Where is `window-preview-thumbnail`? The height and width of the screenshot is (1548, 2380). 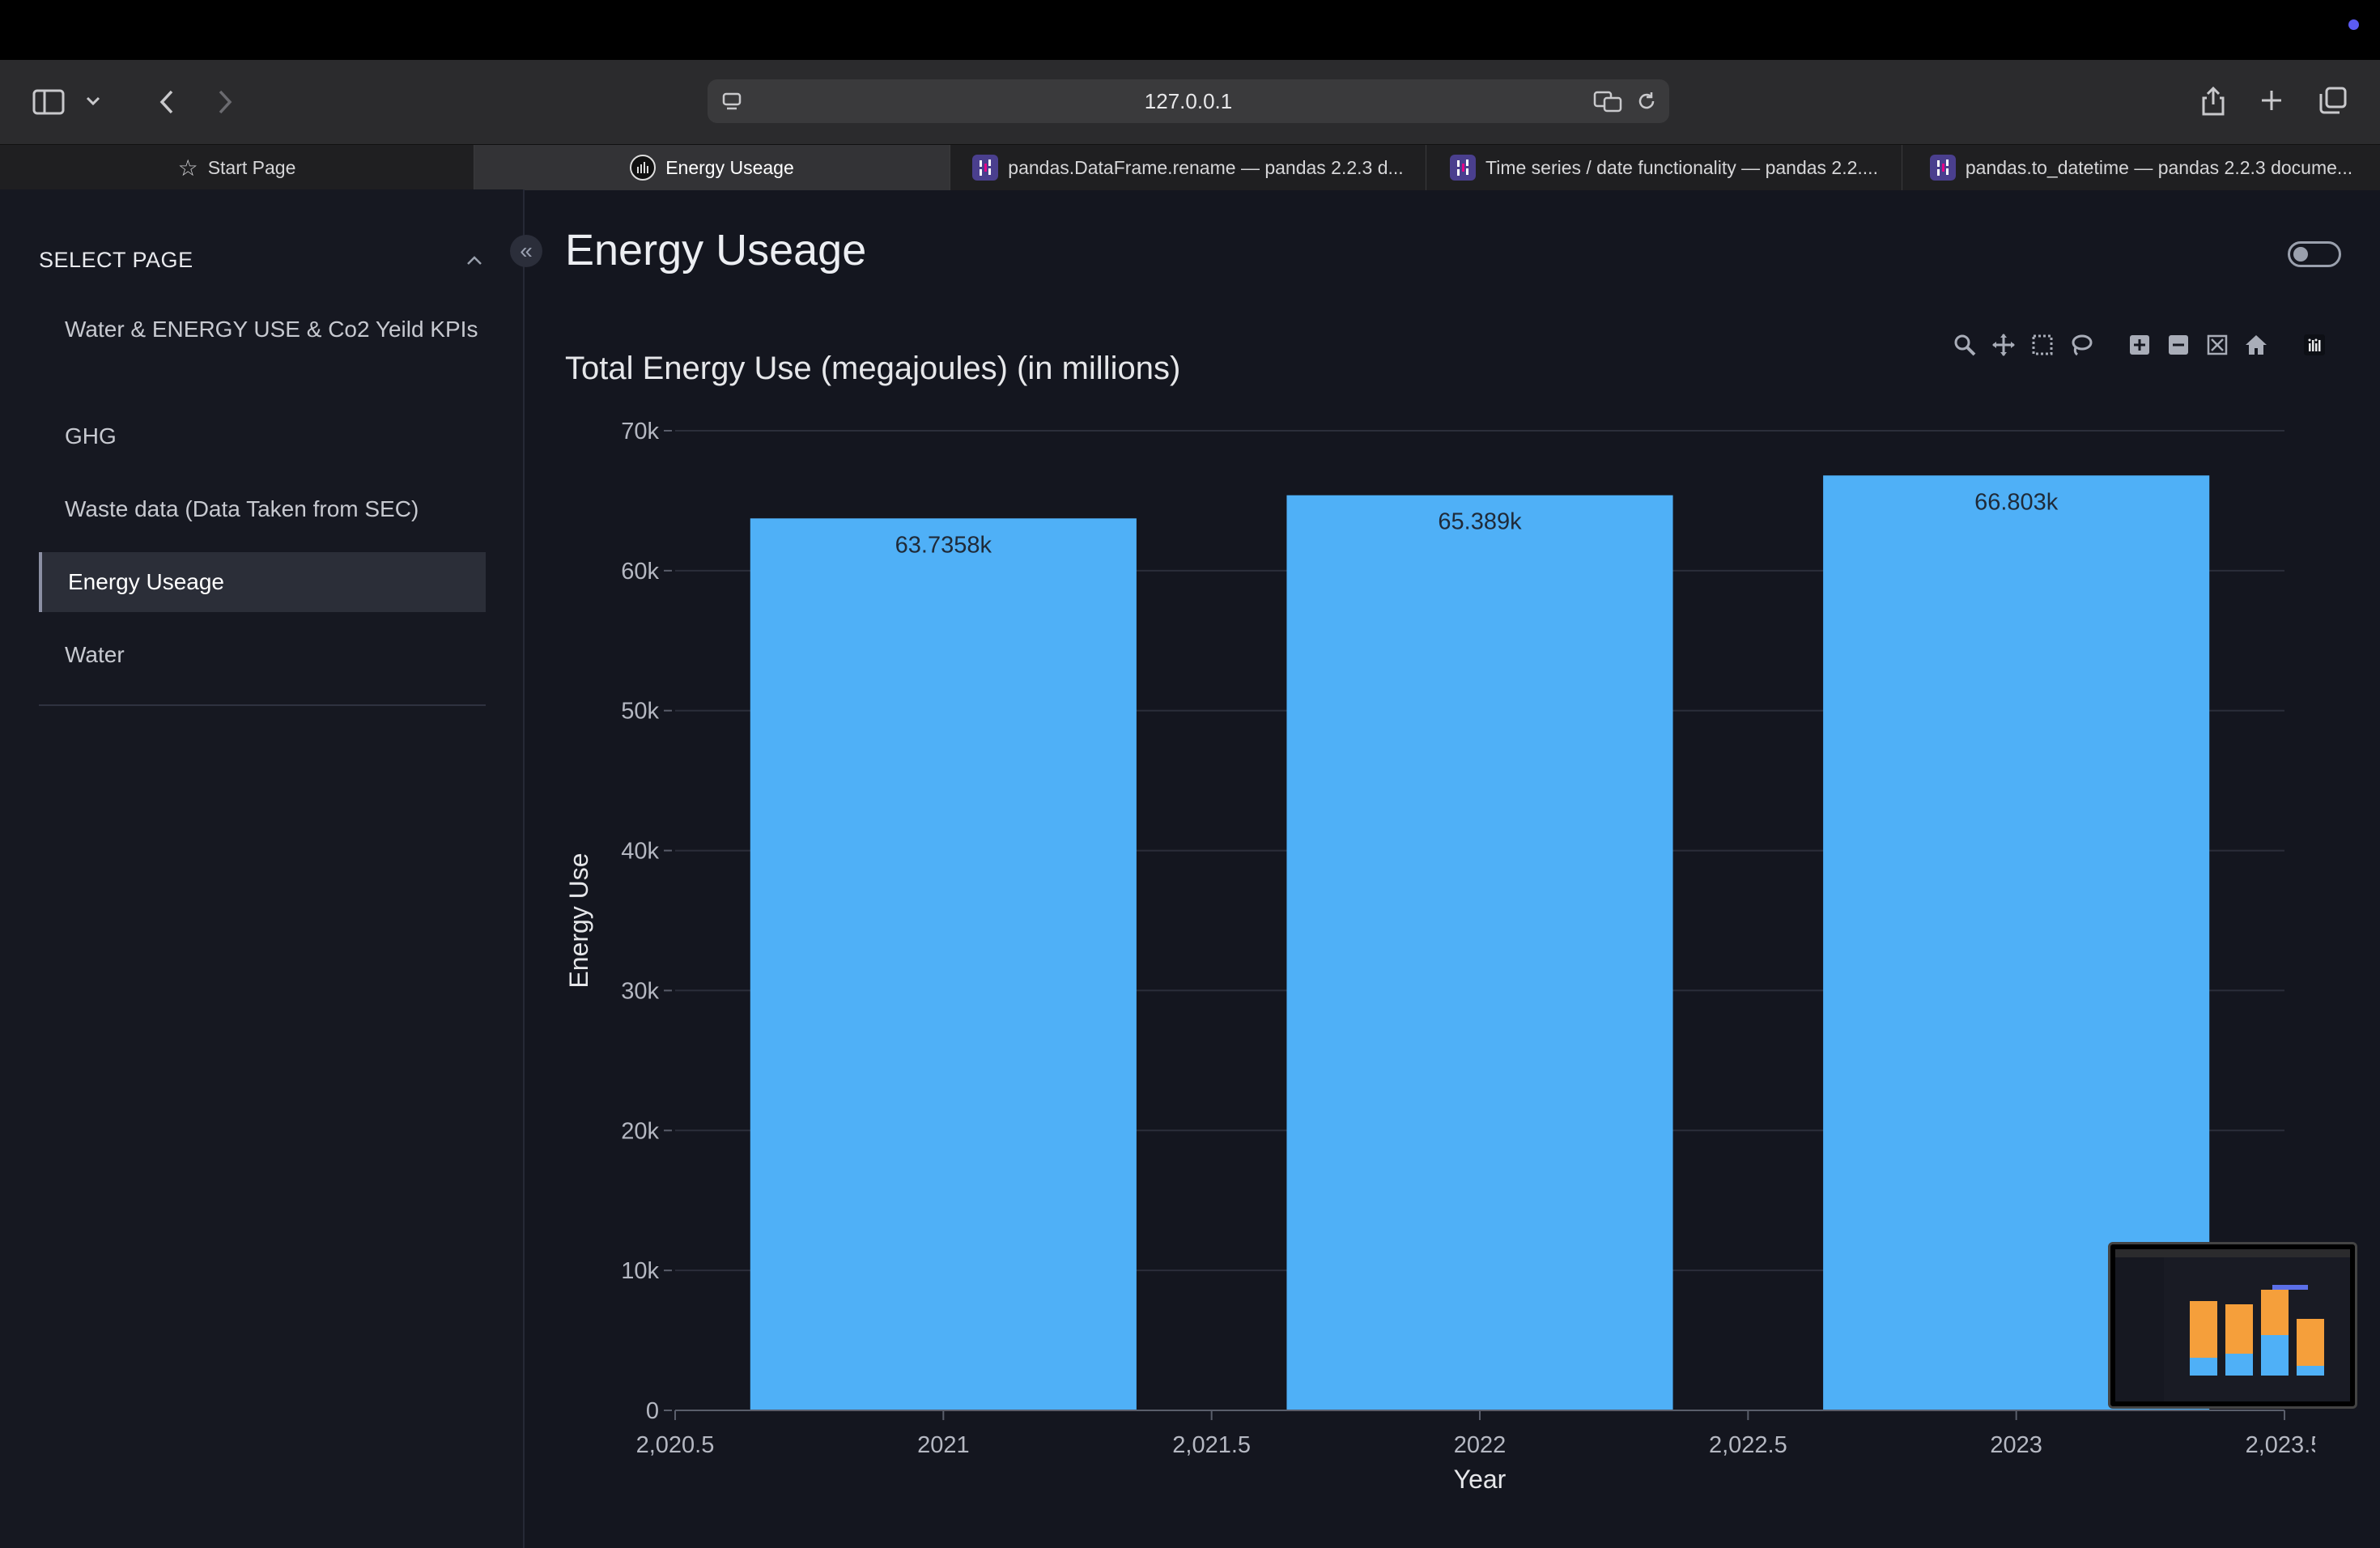
window-preview-thumbnail is located at coordinates (2232, 1325).